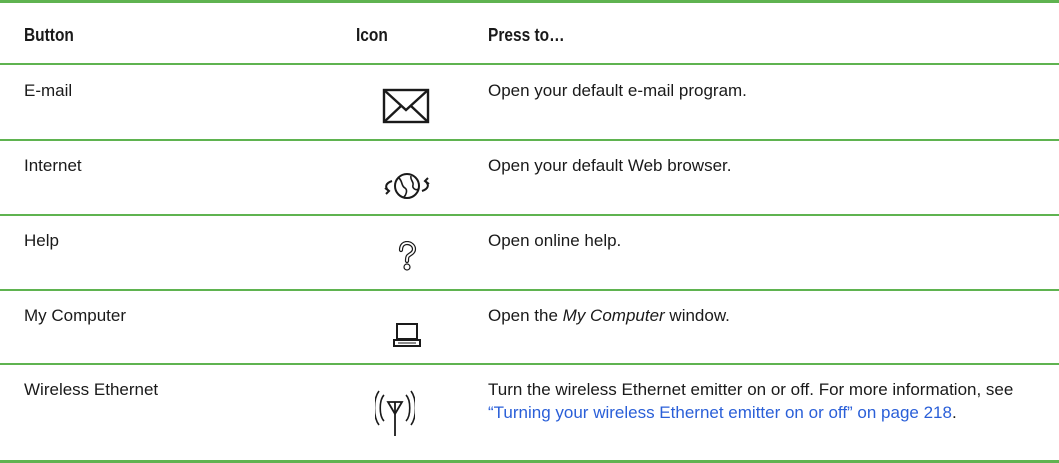  What do you see at coordinates (768, 315) in the screenshot?
I see `row-press-text: Open the My Computer window.` at bounding box center [768, 315].